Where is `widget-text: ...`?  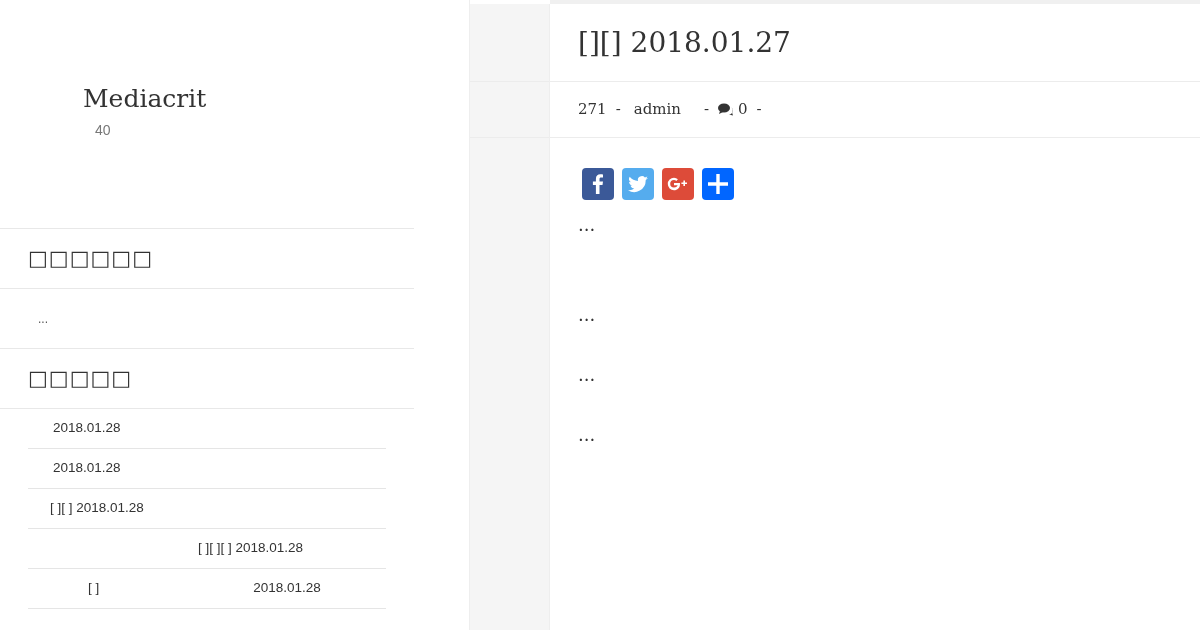
widget-text: ... is located at coordinates (43, 319).